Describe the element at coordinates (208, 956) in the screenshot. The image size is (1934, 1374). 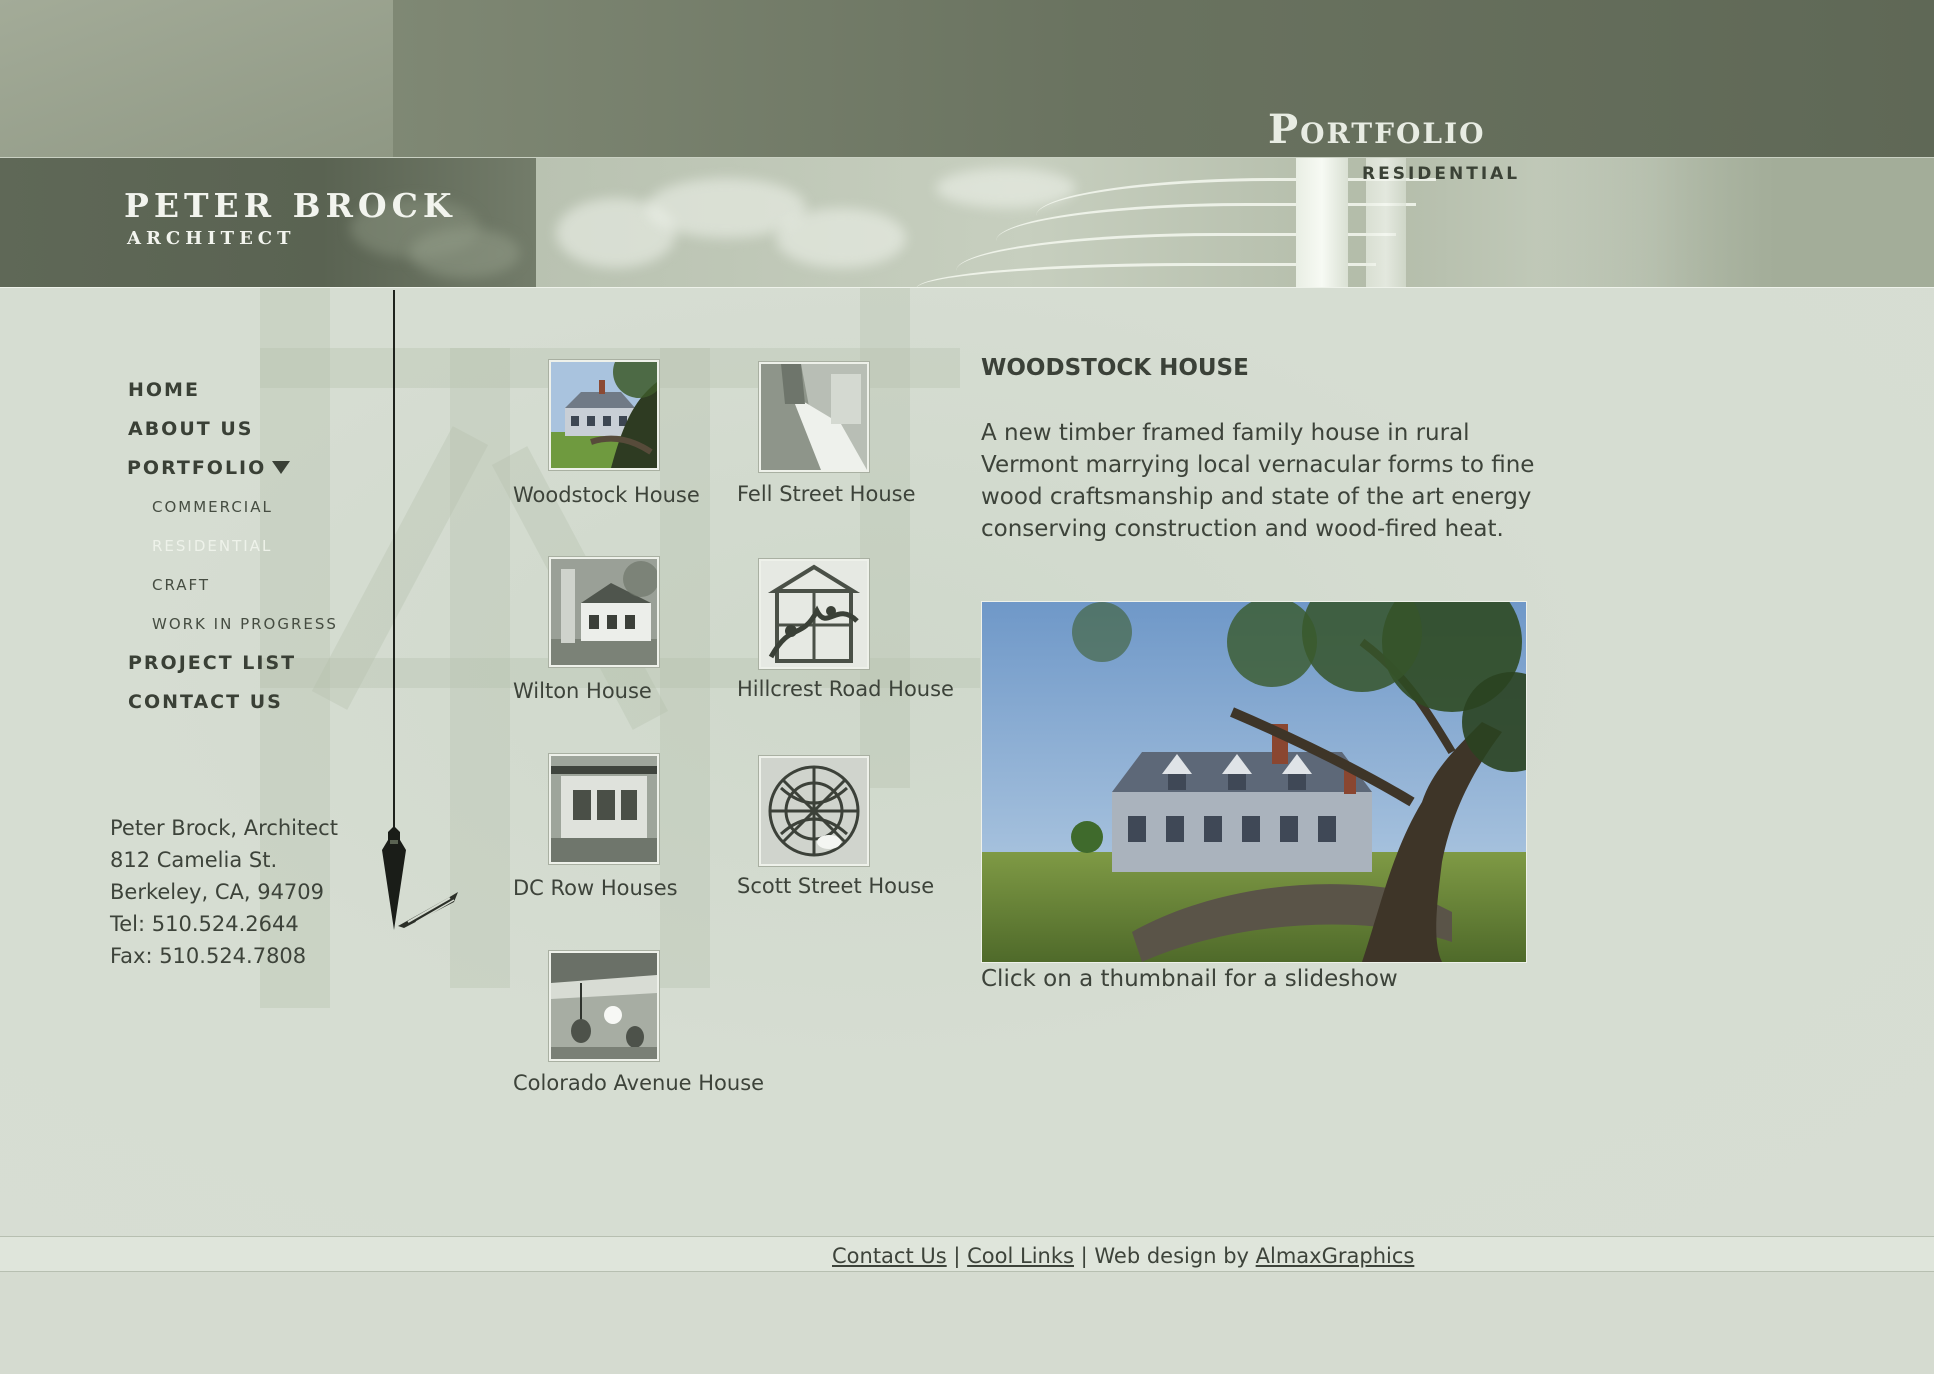
I see `address-fax: Fax: 510.524.7808` at that location.